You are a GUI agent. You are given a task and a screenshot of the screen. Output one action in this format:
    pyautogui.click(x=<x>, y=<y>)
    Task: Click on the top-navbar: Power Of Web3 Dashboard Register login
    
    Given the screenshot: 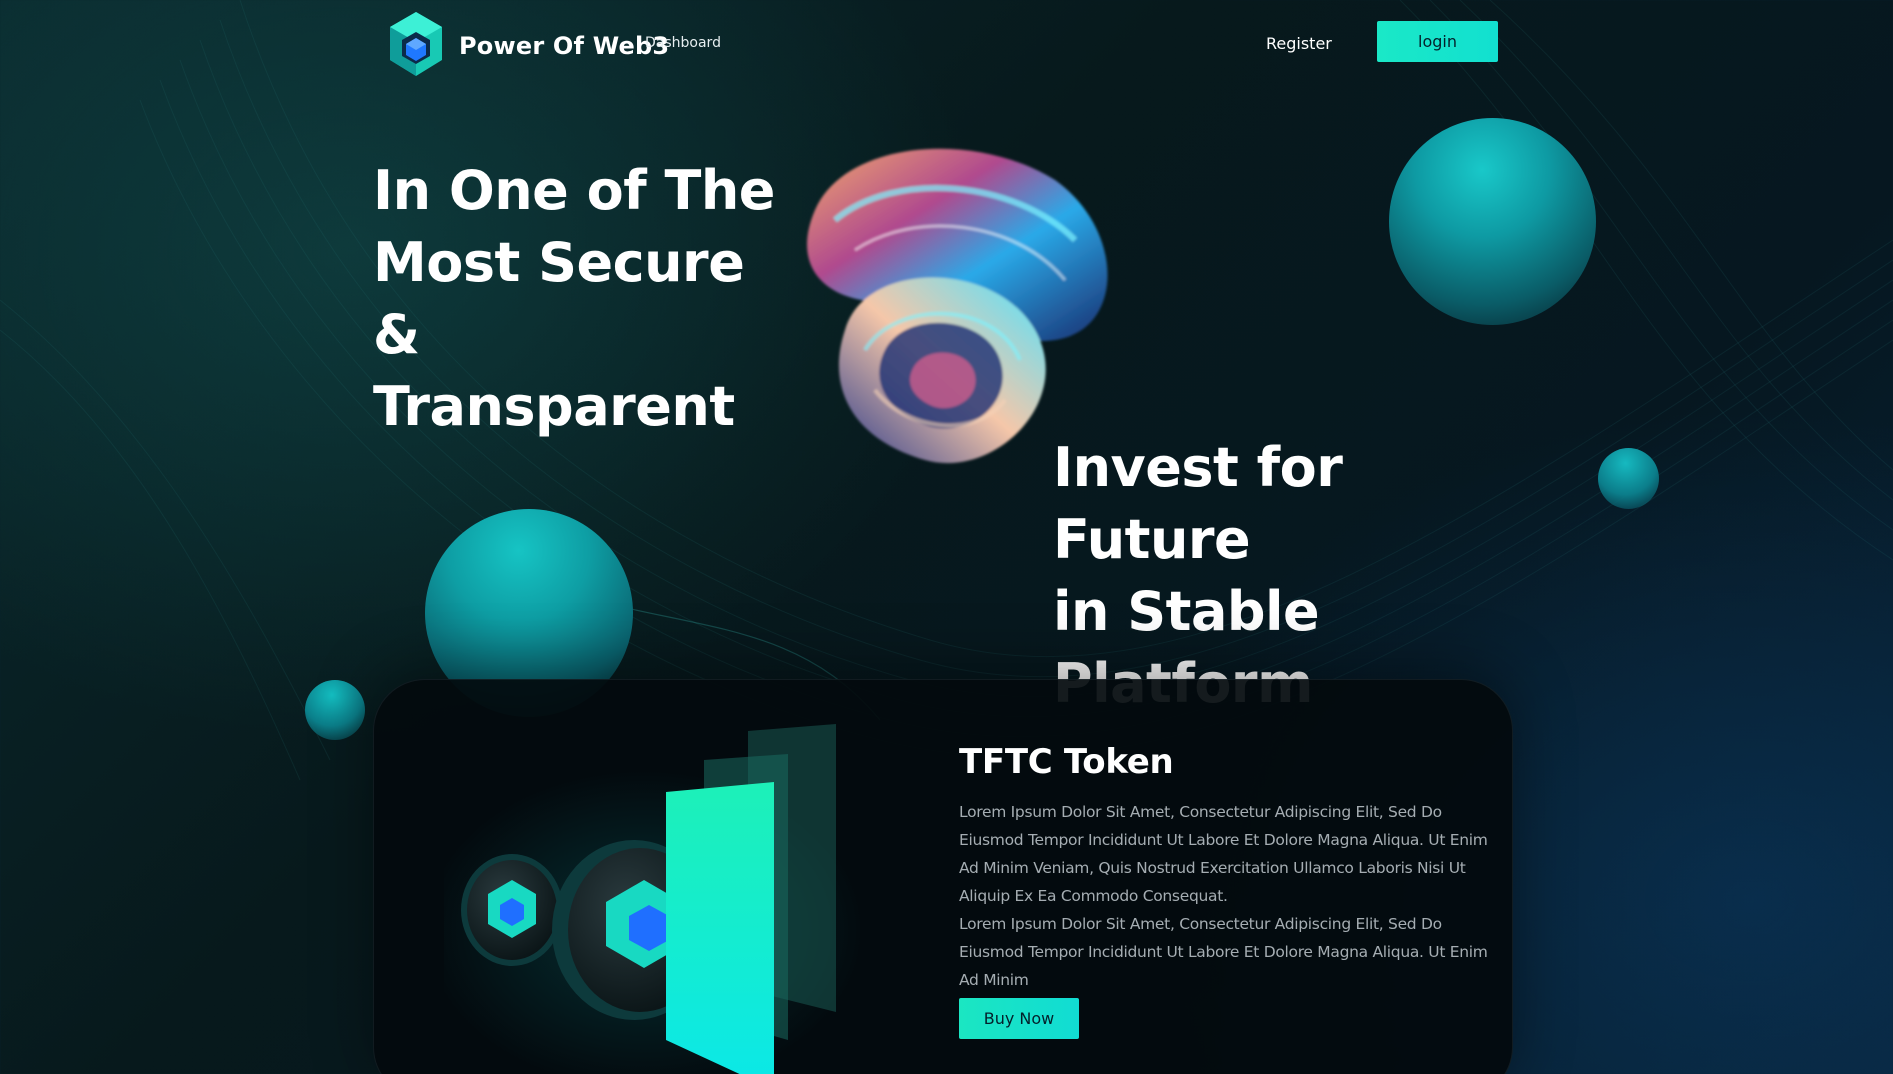 What is the action you would take?
    pyautogui.click(x=942, y=42)
    